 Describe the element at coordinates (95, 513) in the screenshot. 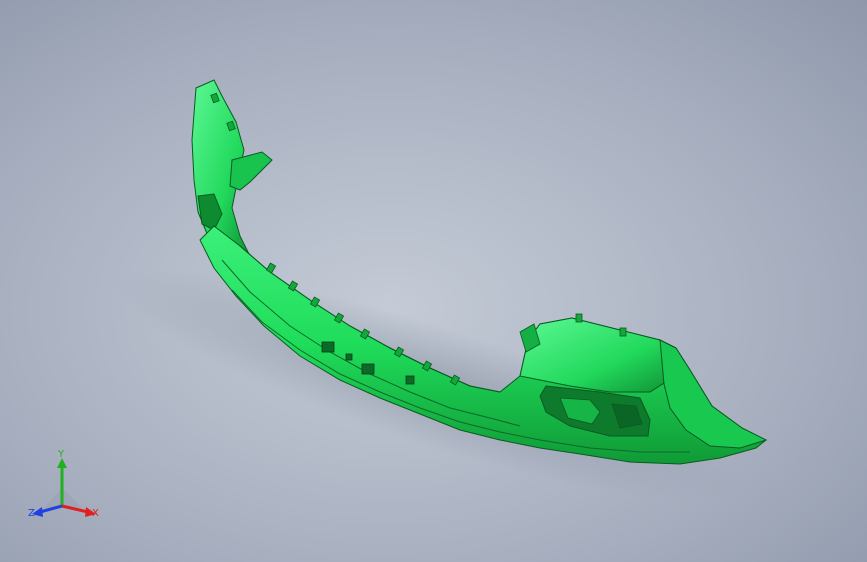

I see `x-axis-label: X` at that location.